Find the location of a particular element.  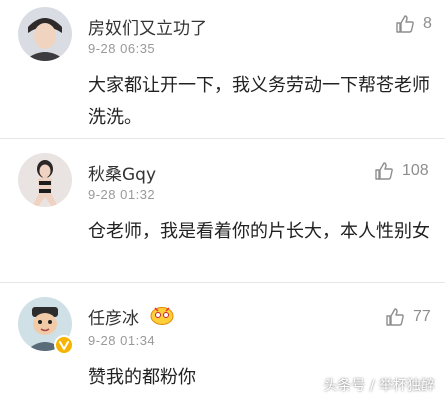

comment-time: 9-28 06:35 is located at coordinates (122, 48).